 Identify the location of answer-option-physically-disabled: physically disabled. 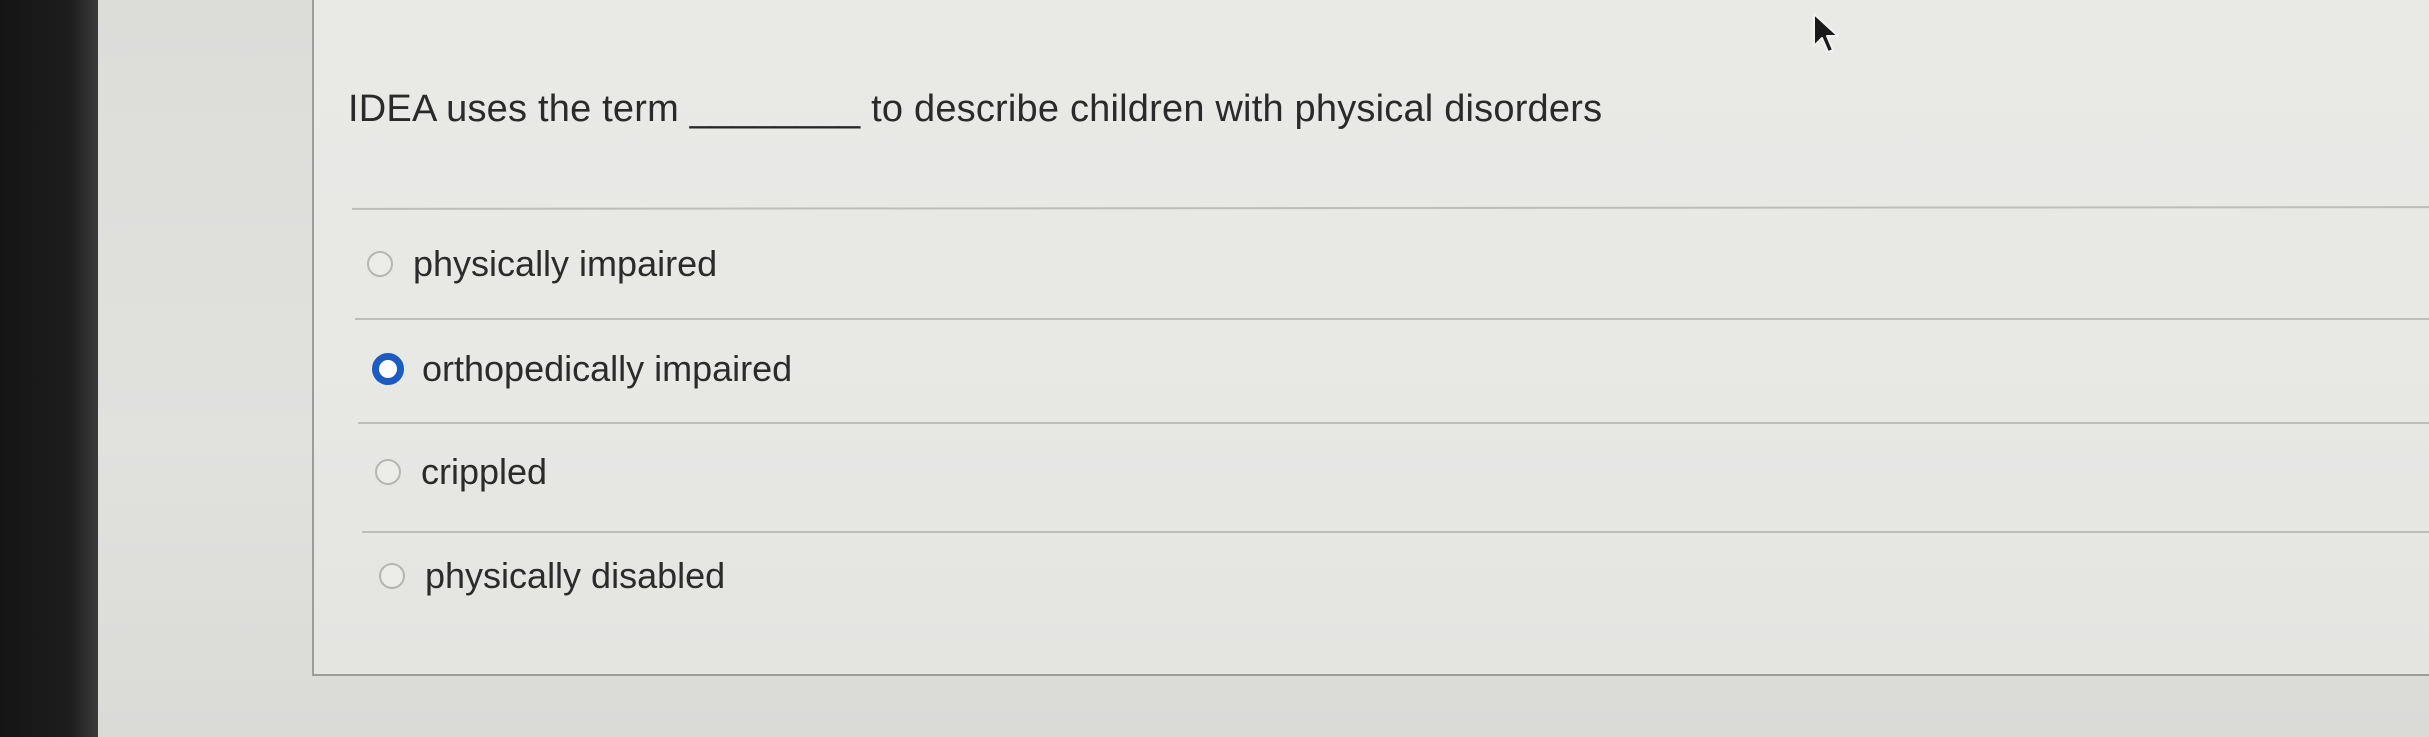
(552, 576).